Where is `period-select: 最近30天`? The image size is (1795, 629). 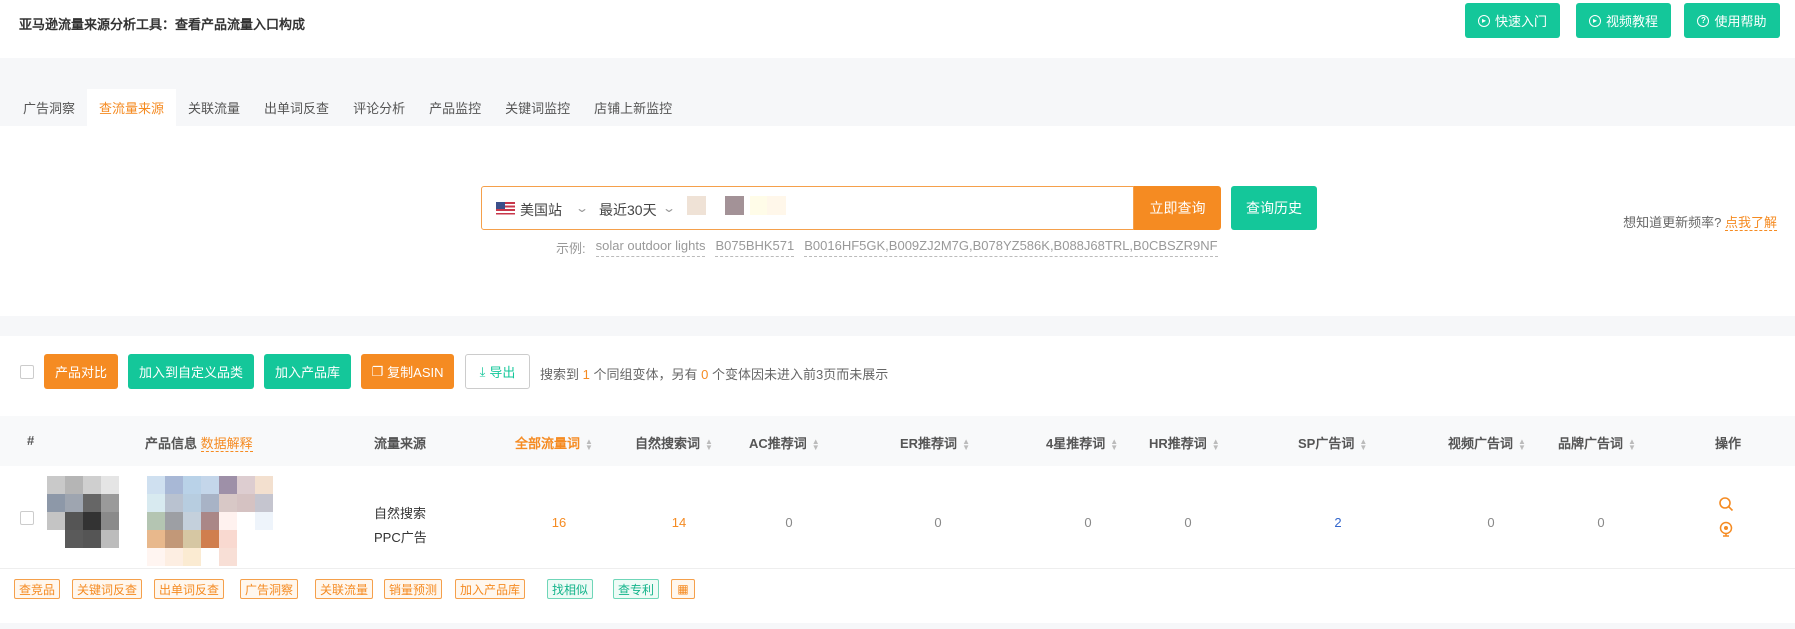 period-select: 最近30天 is located at coordinates (628, 210).